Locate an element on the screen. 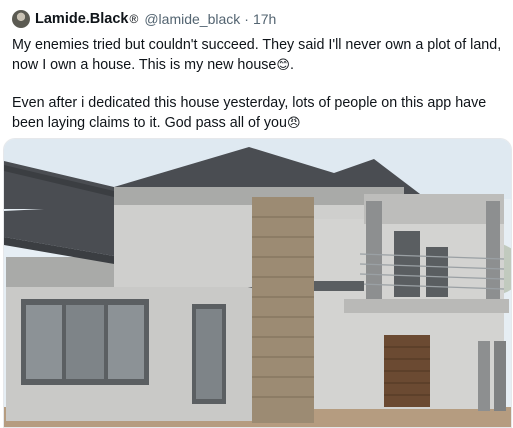 The height and width of the screenshot is (428, 513). paragraph-1-period: . is located at coordinates (291, 64).